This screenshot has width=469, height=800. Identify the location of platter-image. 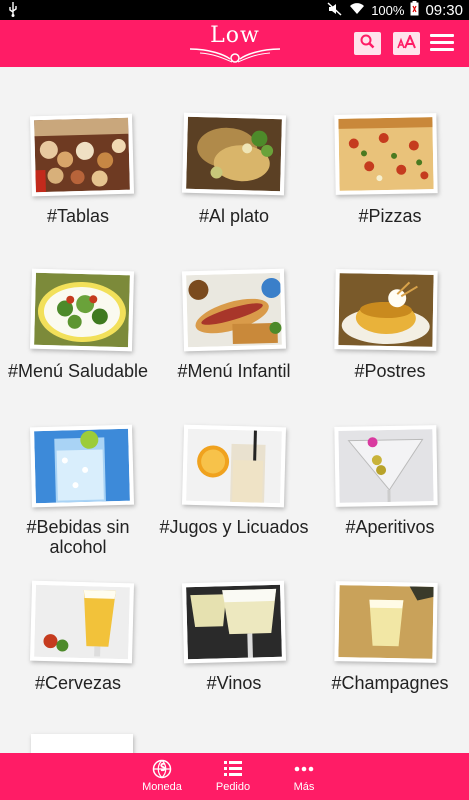
(82, 155).